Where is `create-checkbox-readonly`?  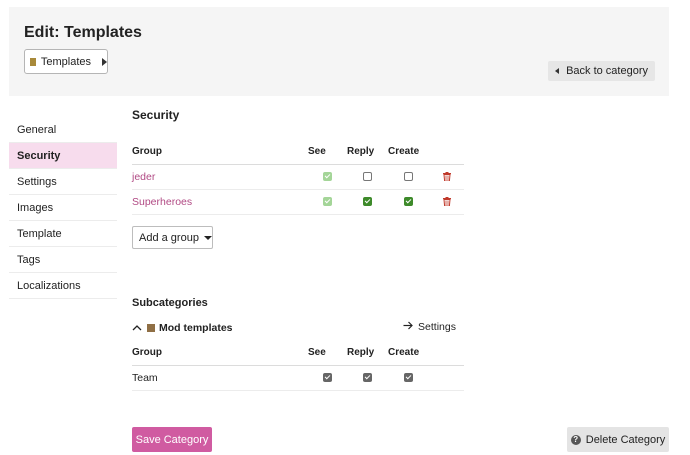 create-checkbox-readonly is located at coordinates (408, 378).